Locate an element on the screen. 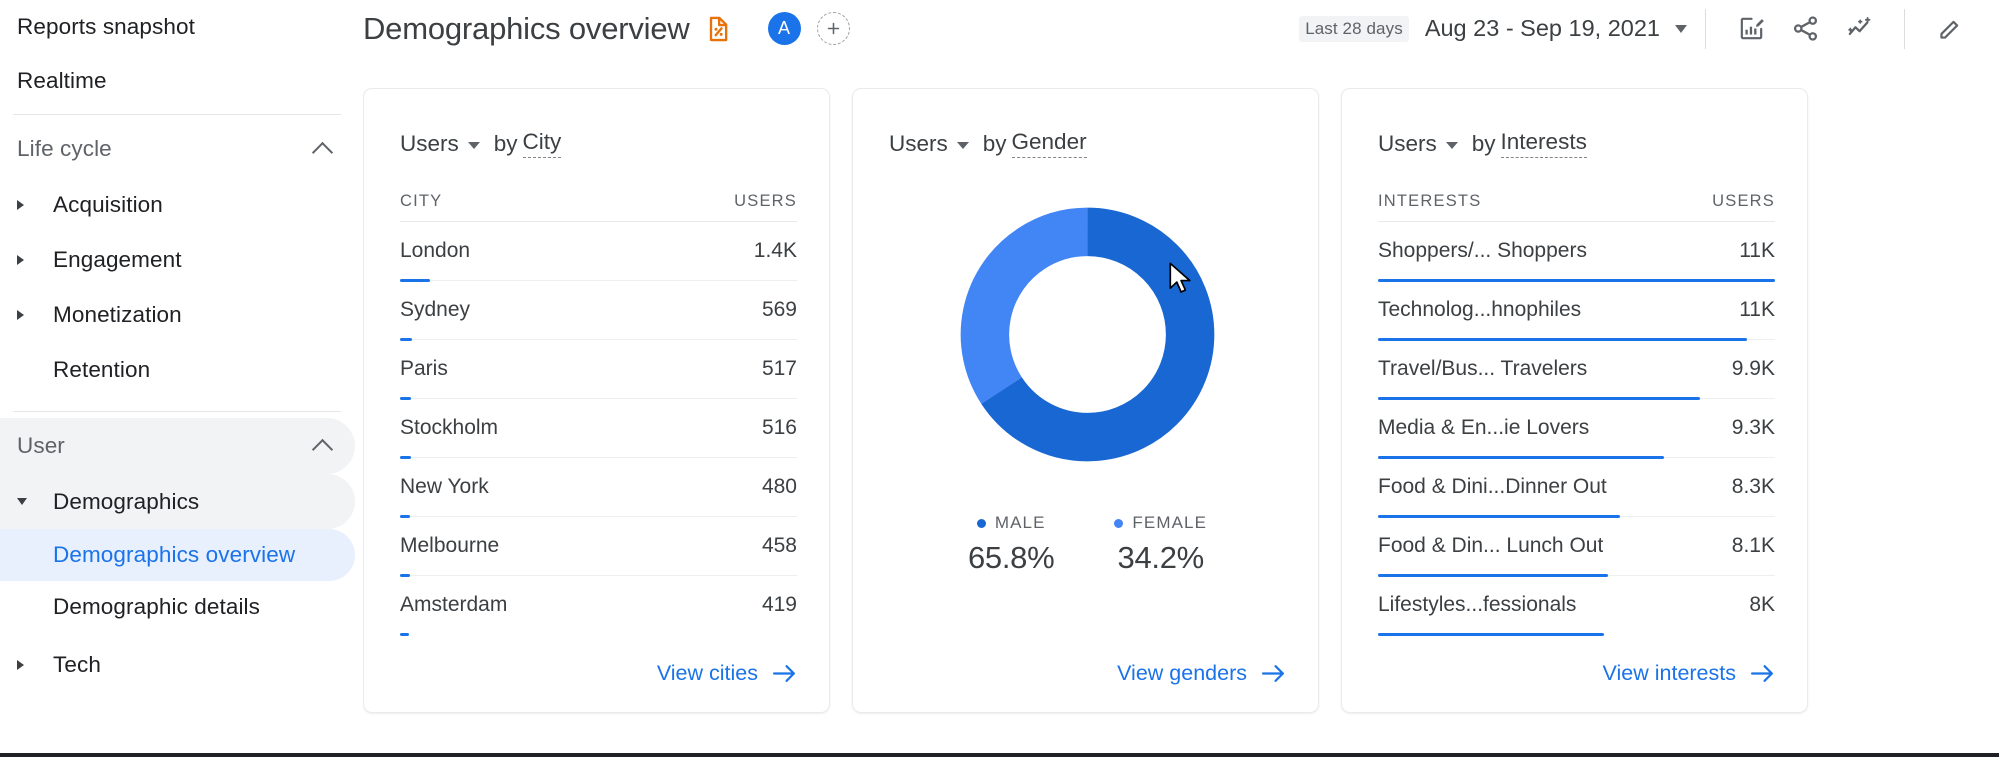  sidebar-item-reports-snapshot: Reports snapshot is located at coordinates (177, 27).